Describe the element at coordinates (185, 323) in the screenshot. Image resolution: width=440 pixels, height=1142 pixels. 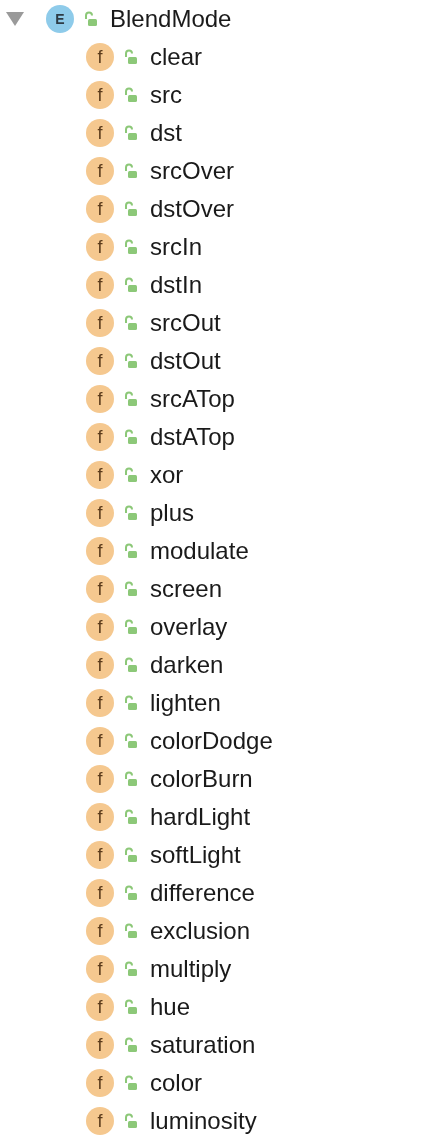
I see `field-name: srcOut` at that location.